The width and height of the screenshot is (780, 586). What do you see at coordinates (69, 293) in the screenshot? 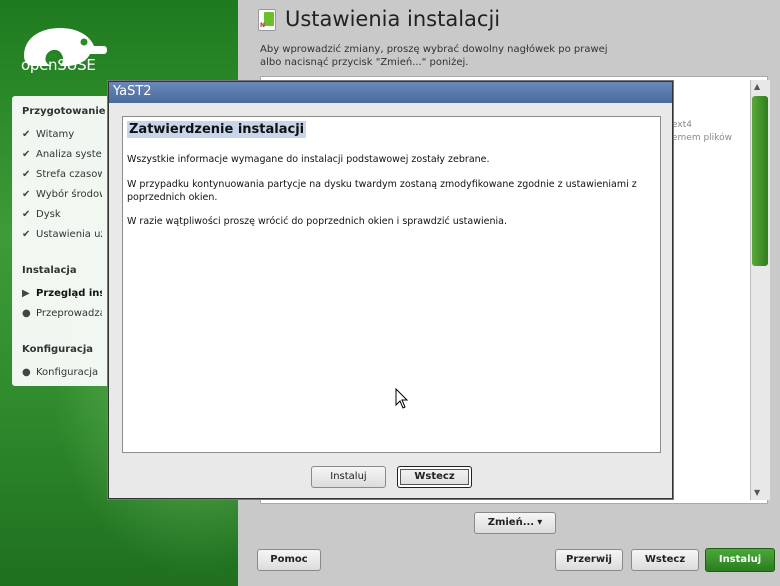
I see `step-label: Przegląd instalacji` at bounding box center [69, 293].